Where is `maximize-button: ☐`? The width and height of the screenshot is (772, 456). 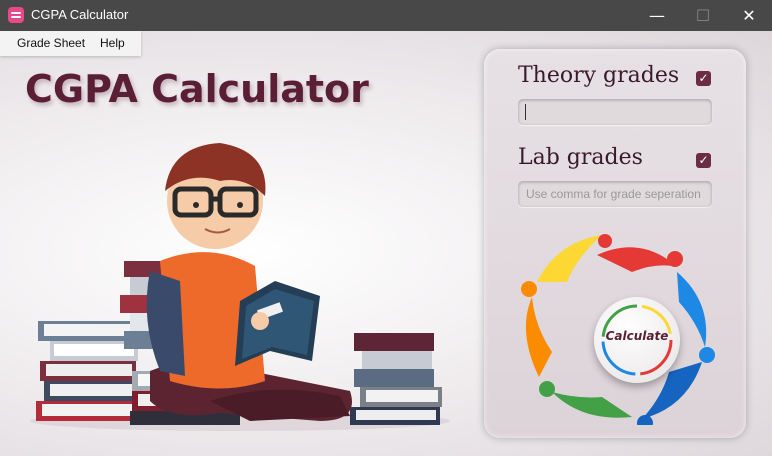 maximize-button: ☐ is located at coordinates (703, 15).